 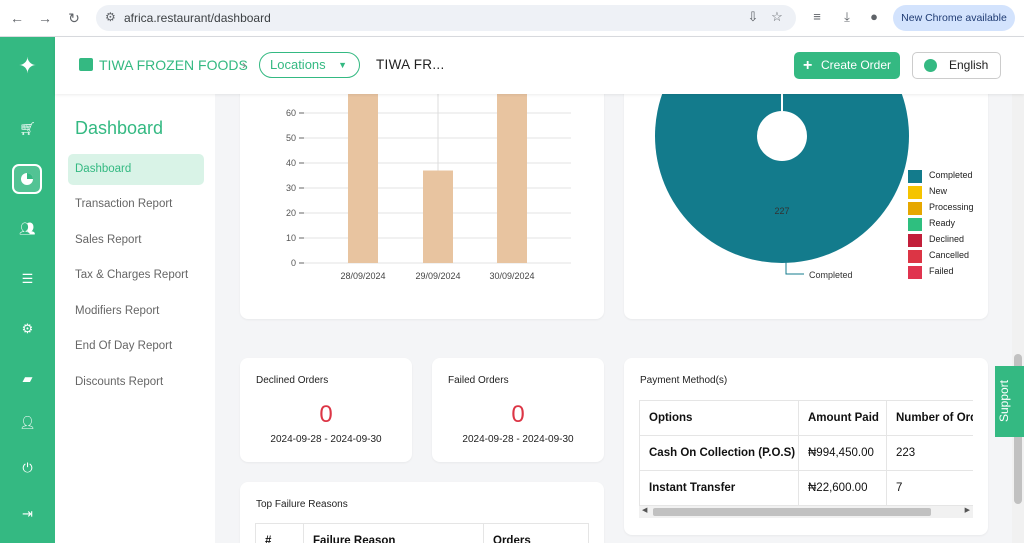 What do you see at coordinates (942, 223) in the screenshot?
I see `legend-label: Ready` at bounding box center [942, 223].